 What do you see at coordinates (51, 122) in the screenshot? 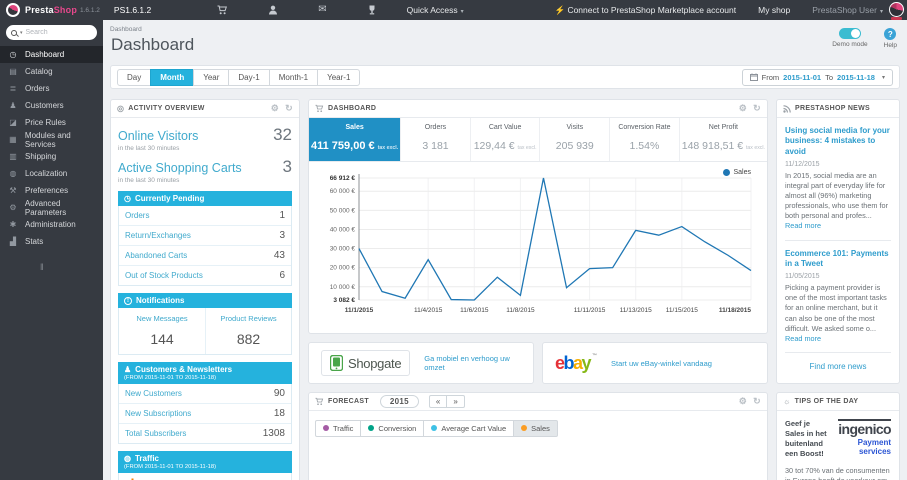
I see `sidebar-item-price-rules: ◪ Price Rules` at bounding box center [51, 122].